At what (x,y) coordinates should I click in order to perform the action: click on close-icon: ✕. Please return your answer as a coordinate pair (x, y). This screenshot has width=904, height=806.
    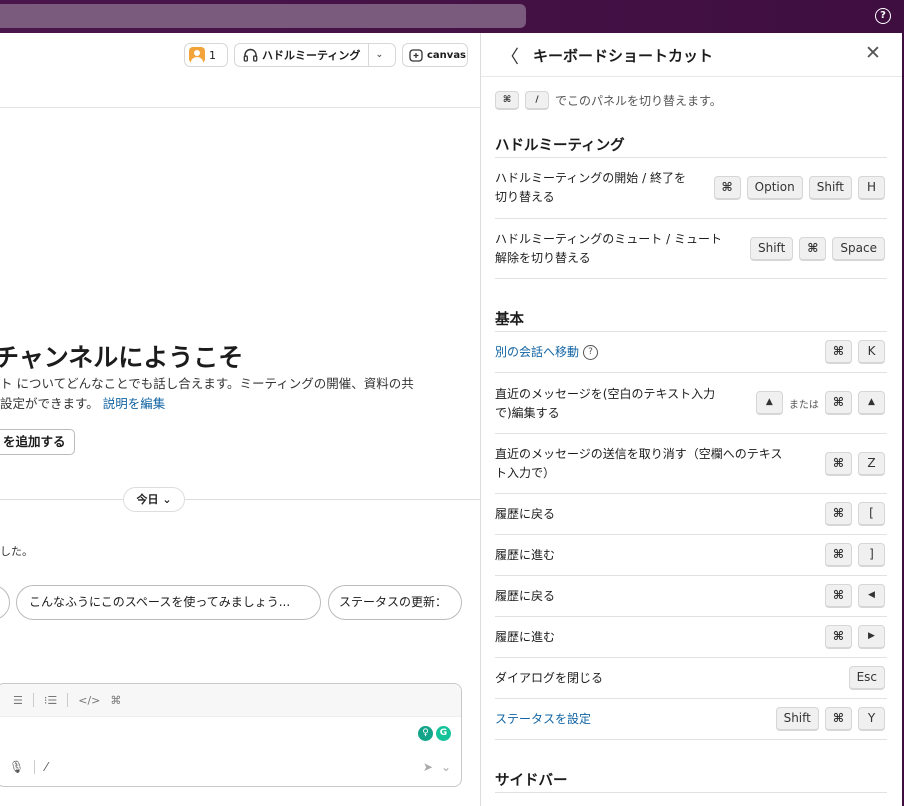
    Looking at the image, I should click on (873, 53).